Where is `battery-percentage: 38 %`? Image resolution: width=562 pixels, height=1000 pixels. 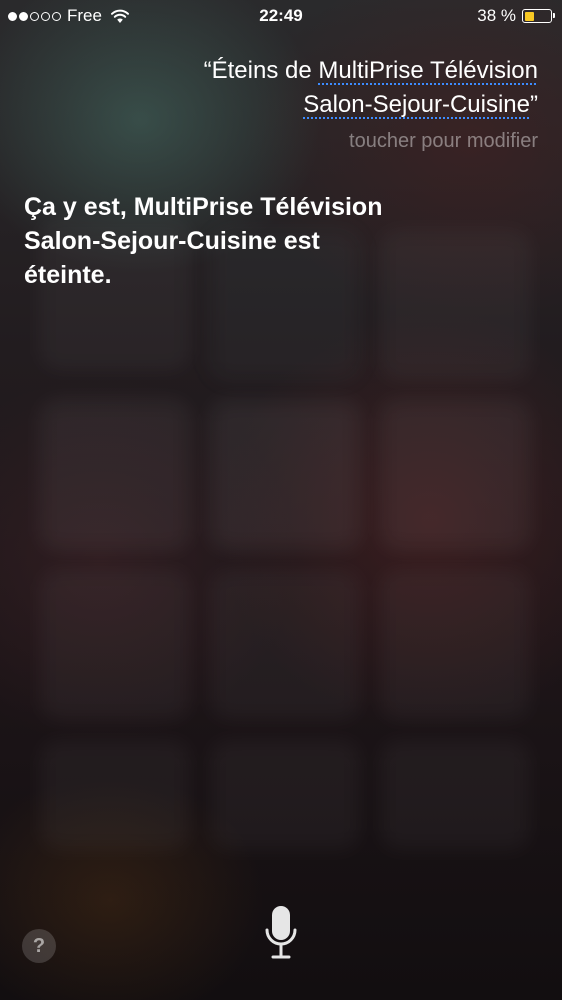 battery-percentage: 38 % is located at coordinates (496, 15).